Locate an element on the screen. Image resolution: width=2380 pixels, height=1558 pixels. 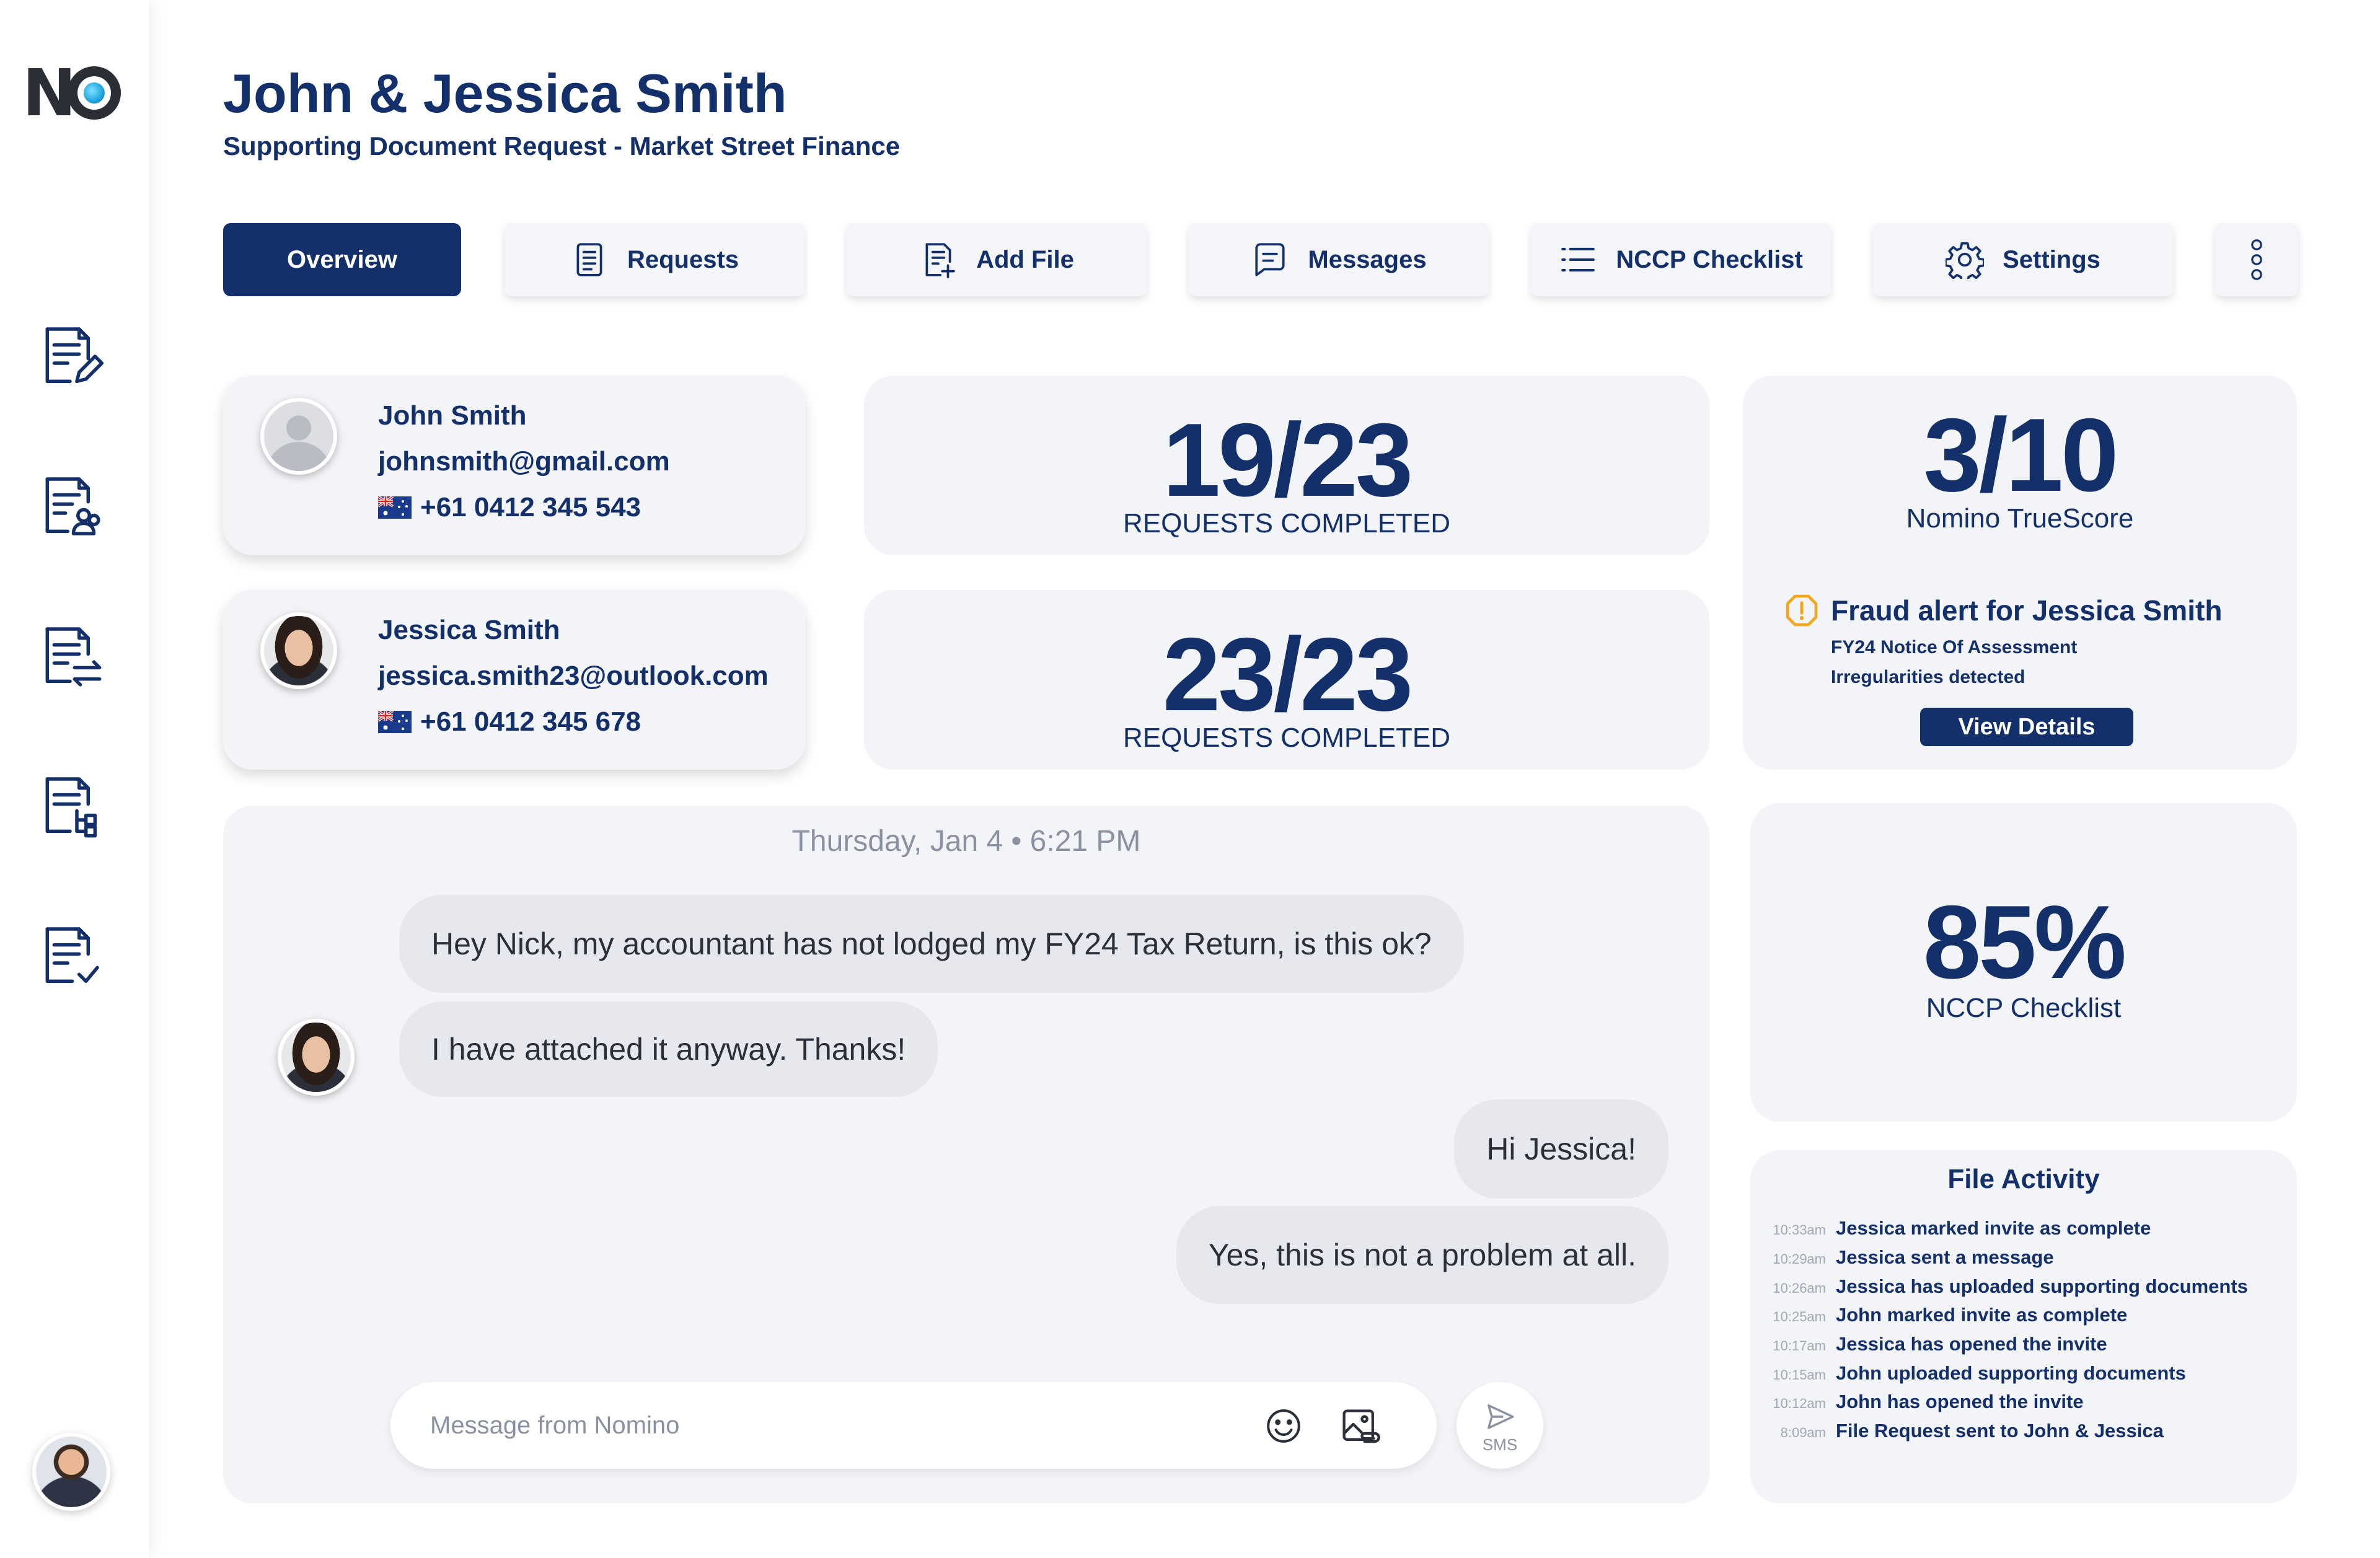
document-check-icon is located at coordinates (70, 956).